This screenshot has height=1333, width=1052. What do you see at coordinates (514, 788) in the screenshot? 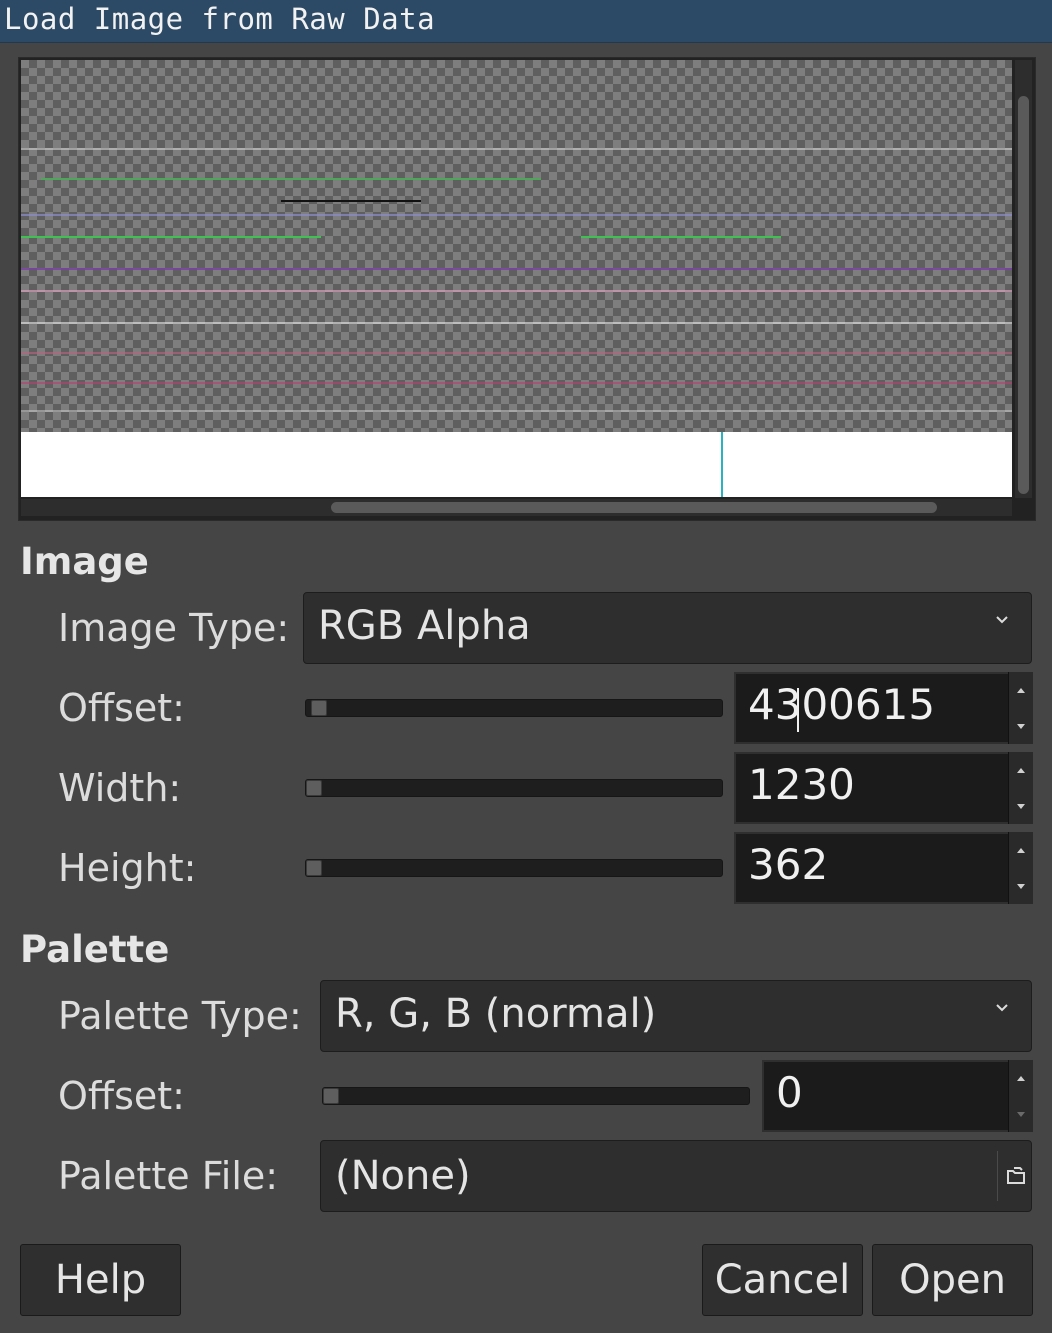
I see `width-slider` at bounding box center [514, 788].